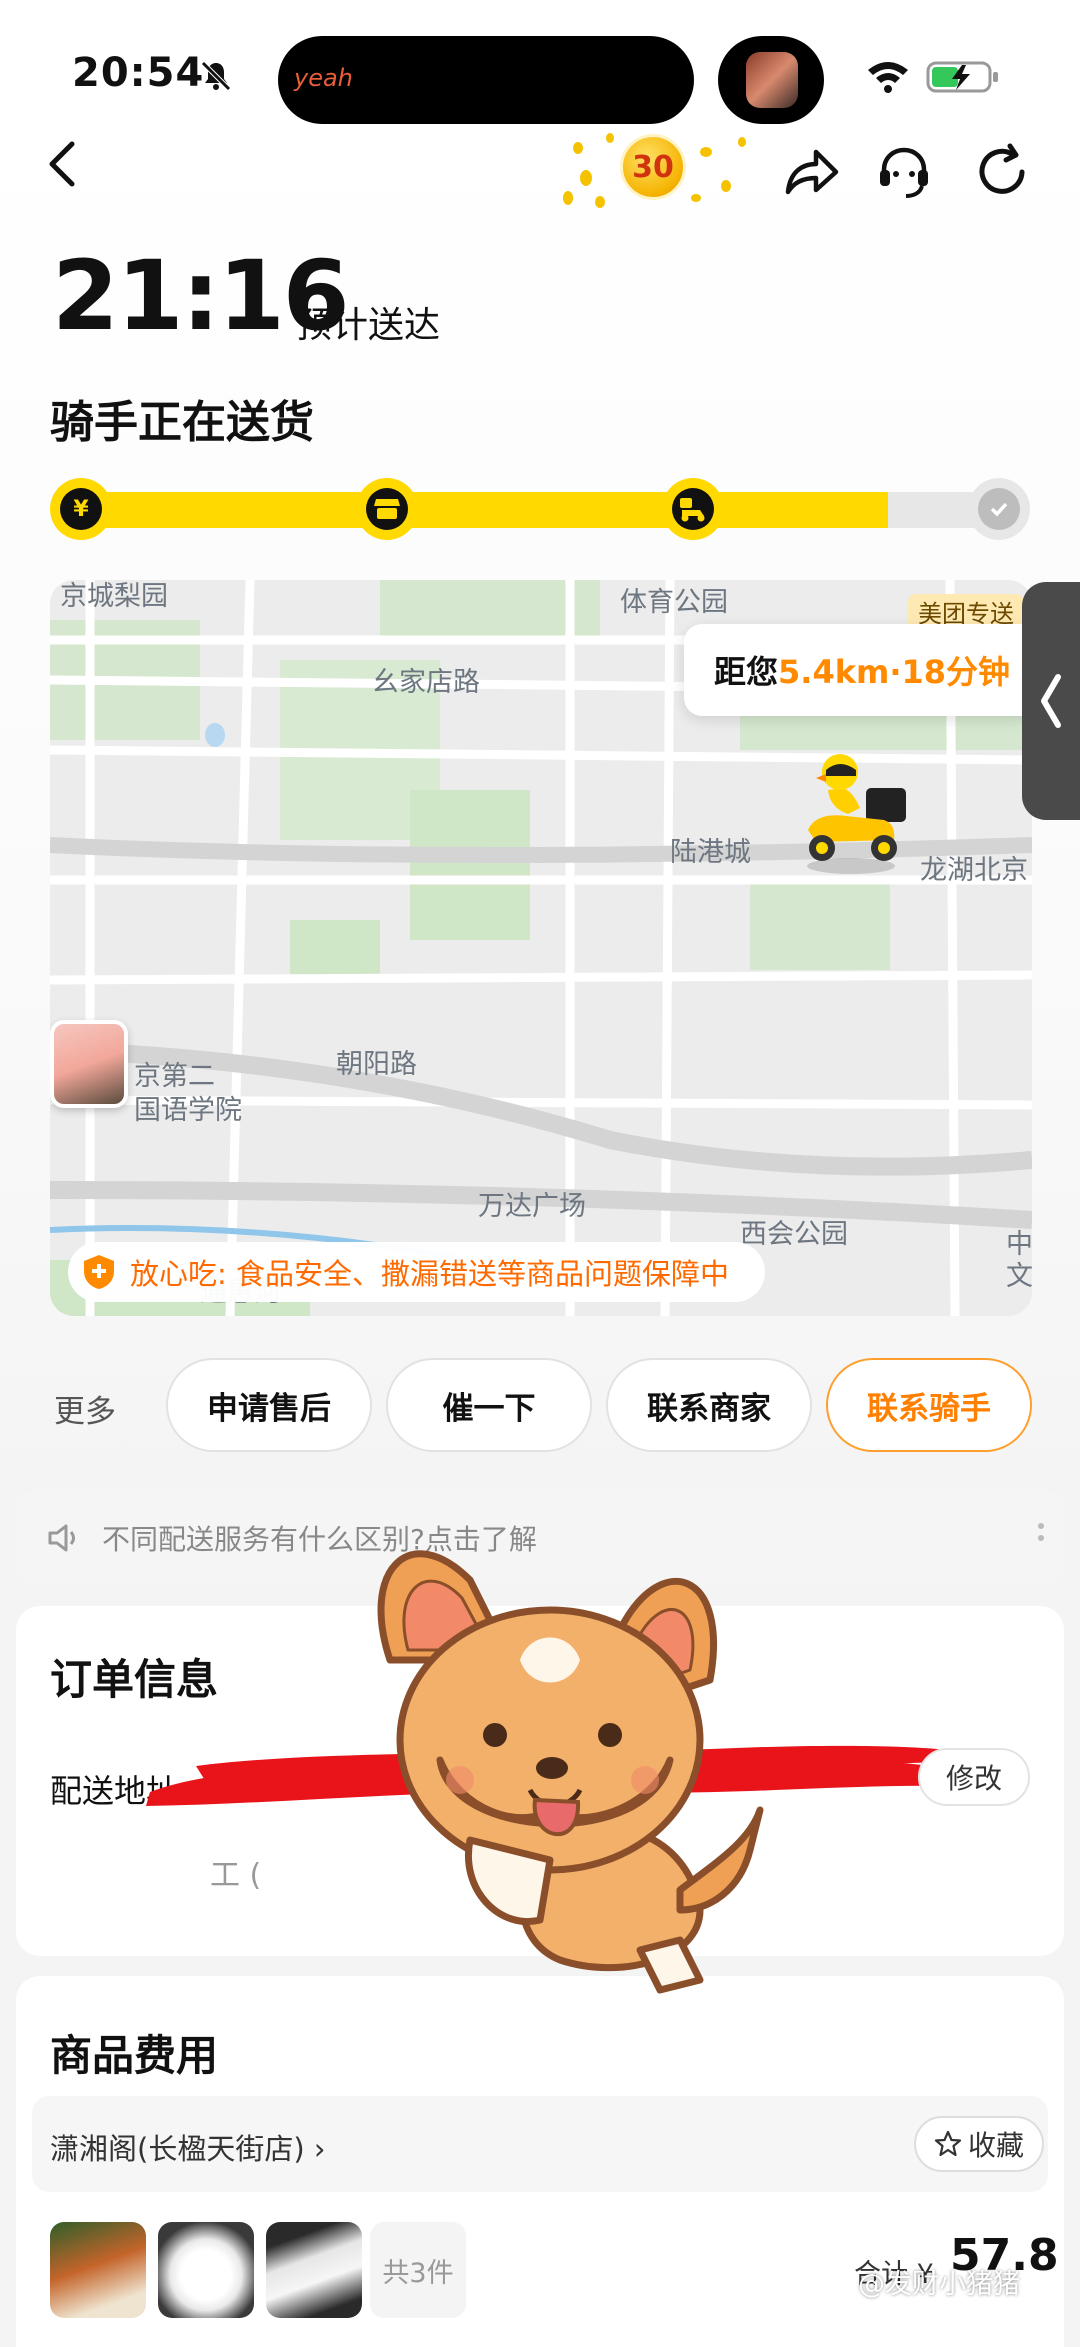 The image size is (1080, 2347). Describe the element at coordinates (187, 2147) in the screenshot. I see `shop-name: 潇湘阁(长楹天街店) ›` at that location.